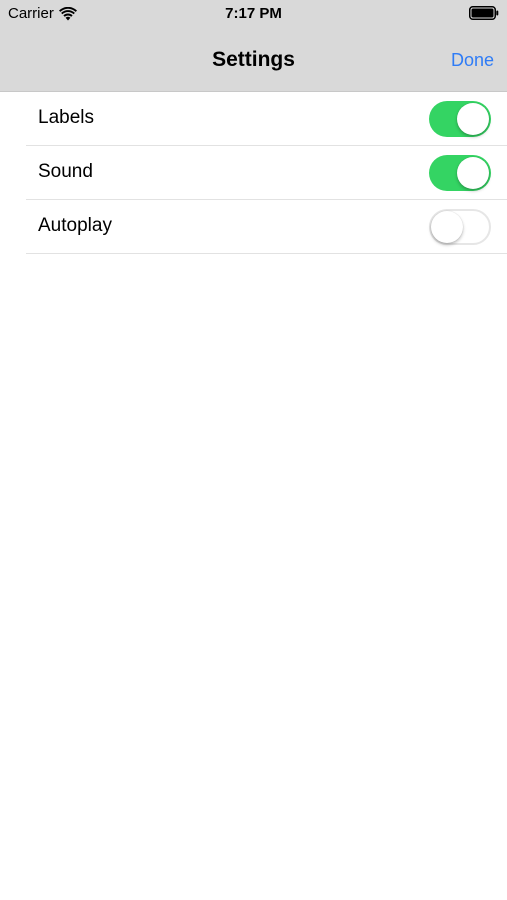  I want to click on page-title: Settings, so click(253, 59).